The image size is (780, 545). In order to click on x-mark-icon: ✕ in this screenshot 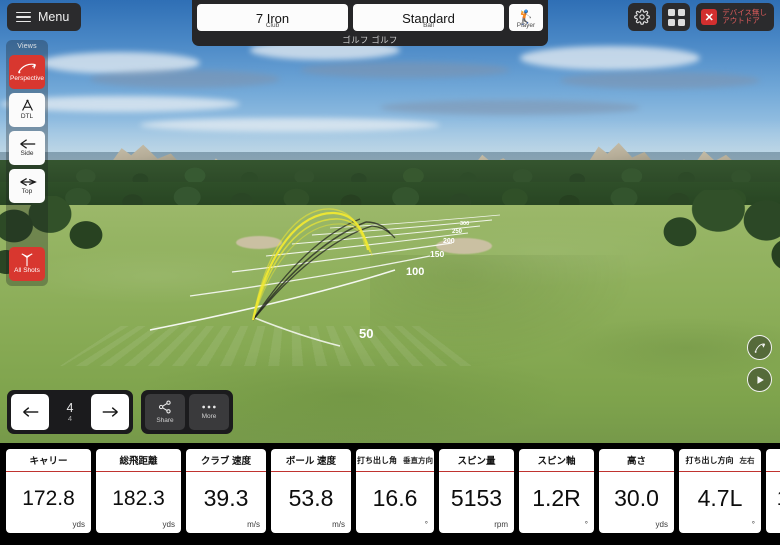, I will do `click(709, 17)`.